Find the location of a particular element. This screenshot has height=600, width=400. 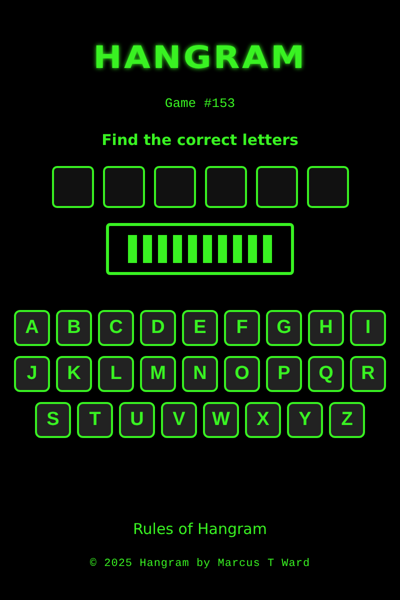

letter-key: G is located at coordinates (284, 328).